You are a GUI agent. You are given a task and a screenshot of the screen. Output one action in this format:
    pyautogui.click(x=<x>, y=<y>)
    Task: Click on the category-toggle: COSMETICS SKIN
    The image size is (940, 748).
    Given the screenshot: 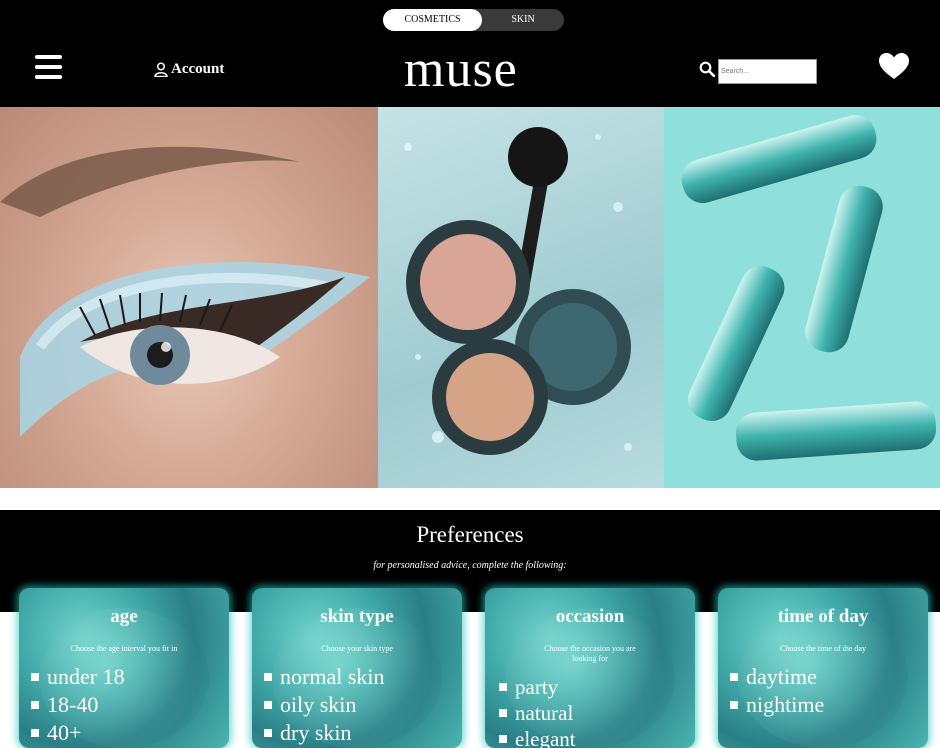 What is the action you would take?
    pyautogui.click(x=473, y=20)
    